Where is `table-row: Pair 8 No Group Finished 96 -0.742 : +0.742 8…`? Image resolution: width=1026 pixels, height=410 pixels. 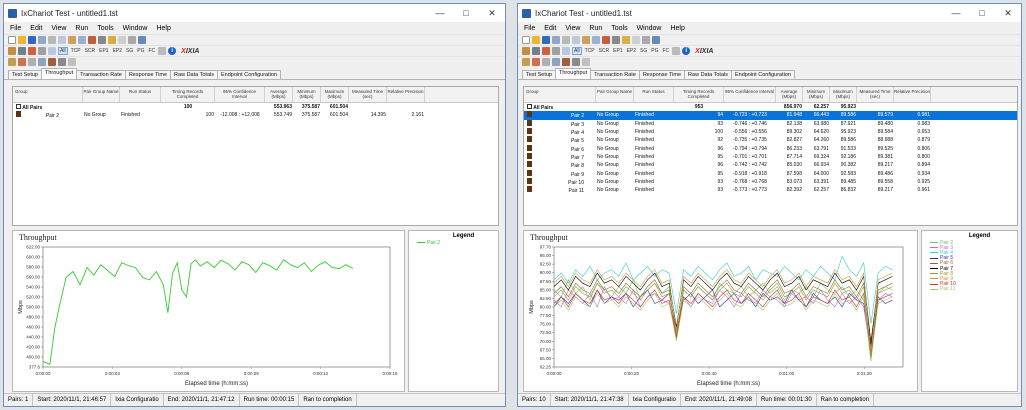
table-row: Pair 8 No Group Finished 96 -0.742 : +0.742 8… is located at coordinates (770, 165).